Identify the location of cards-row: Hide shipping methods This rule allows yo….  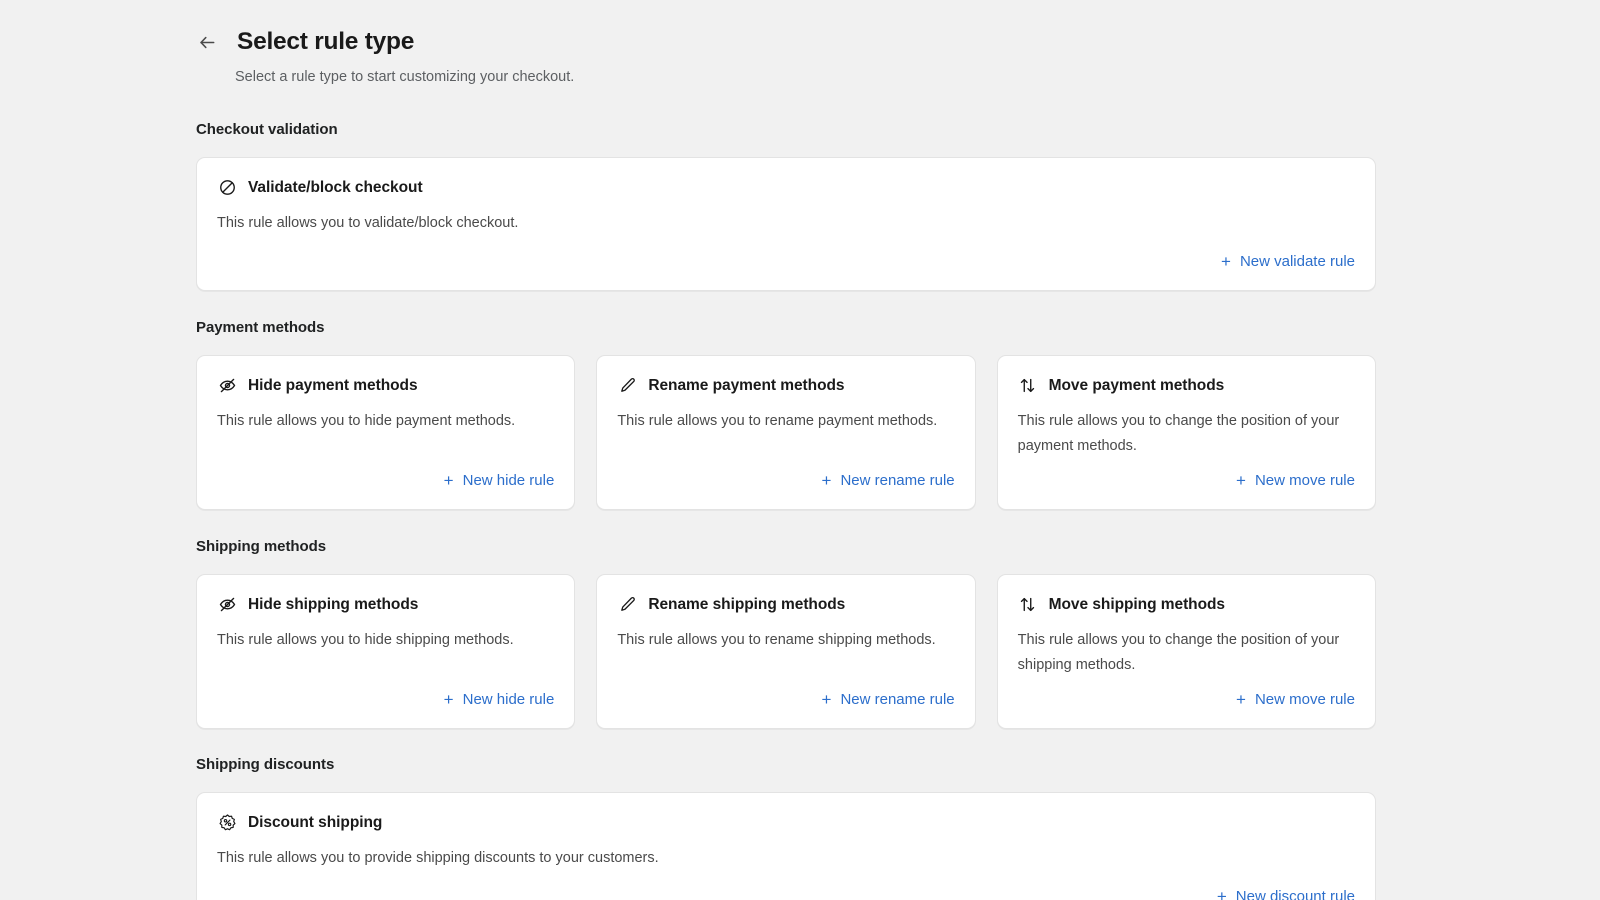
(786, 651).